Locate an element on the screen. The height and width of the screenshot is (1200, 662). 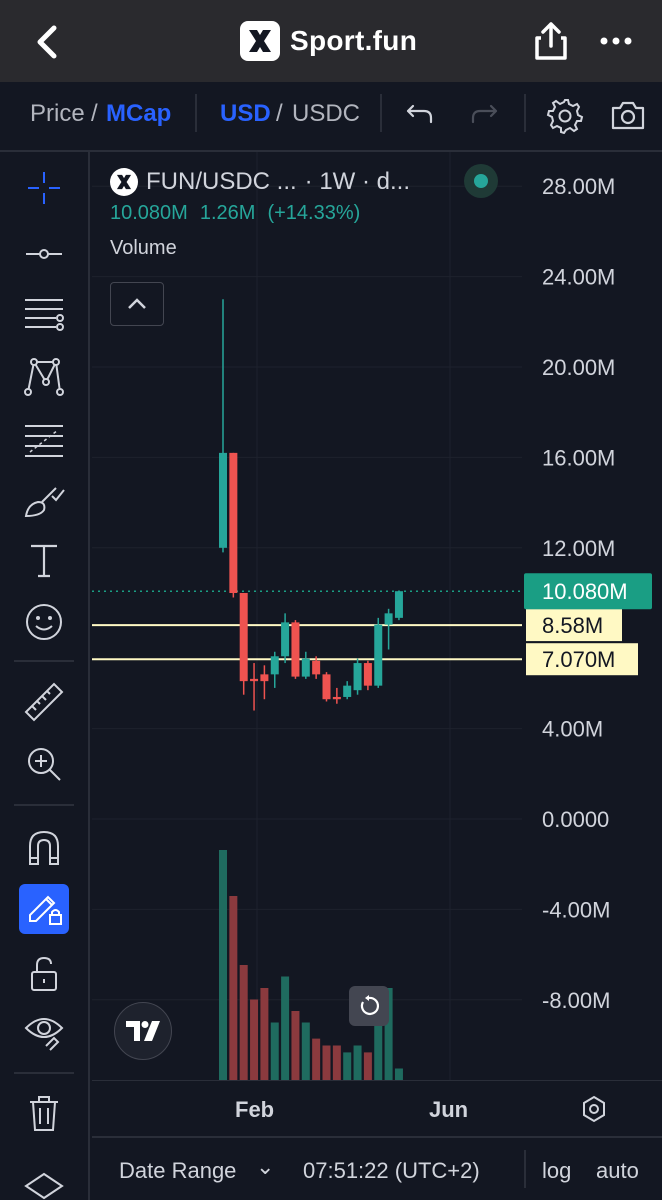
price-scale-label: 0.0000 is located at coordinates (575, 819).